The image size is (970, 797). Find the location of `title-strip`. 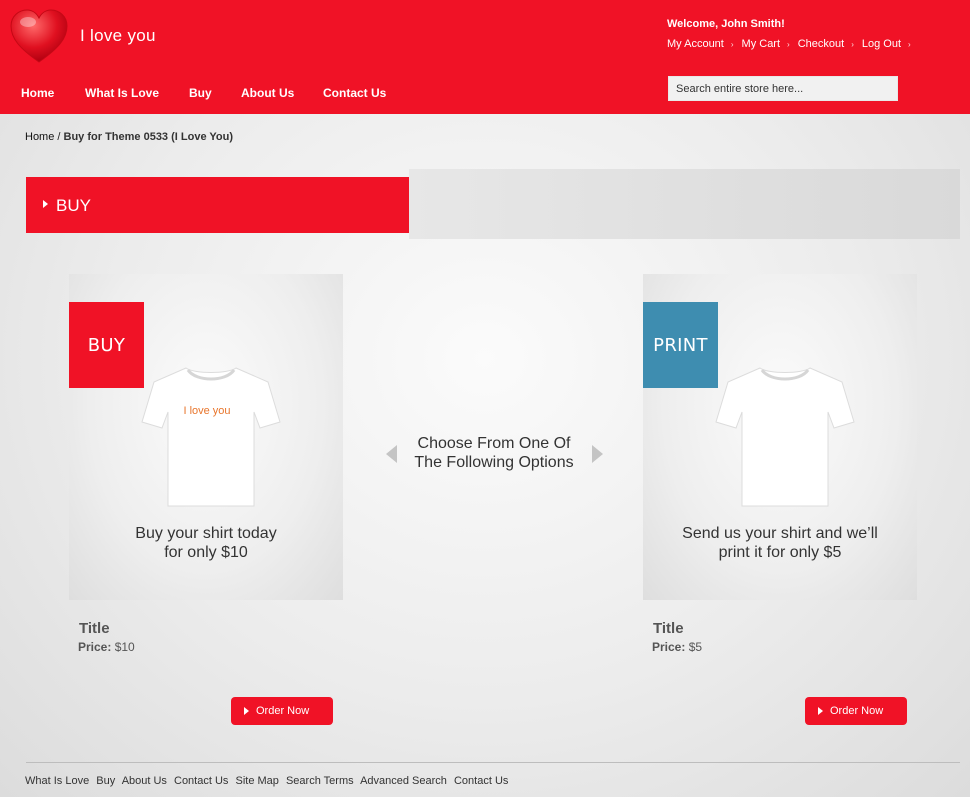

title-strip is located at coordinates (684, 204).